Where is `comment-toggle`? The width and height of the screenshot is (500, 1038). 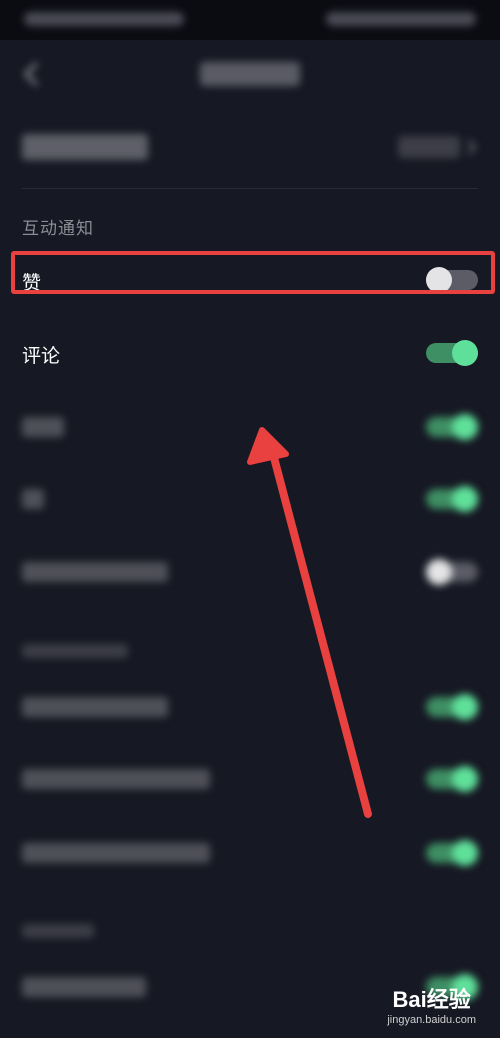
comment-toggle is located at coordinates (452, 353).